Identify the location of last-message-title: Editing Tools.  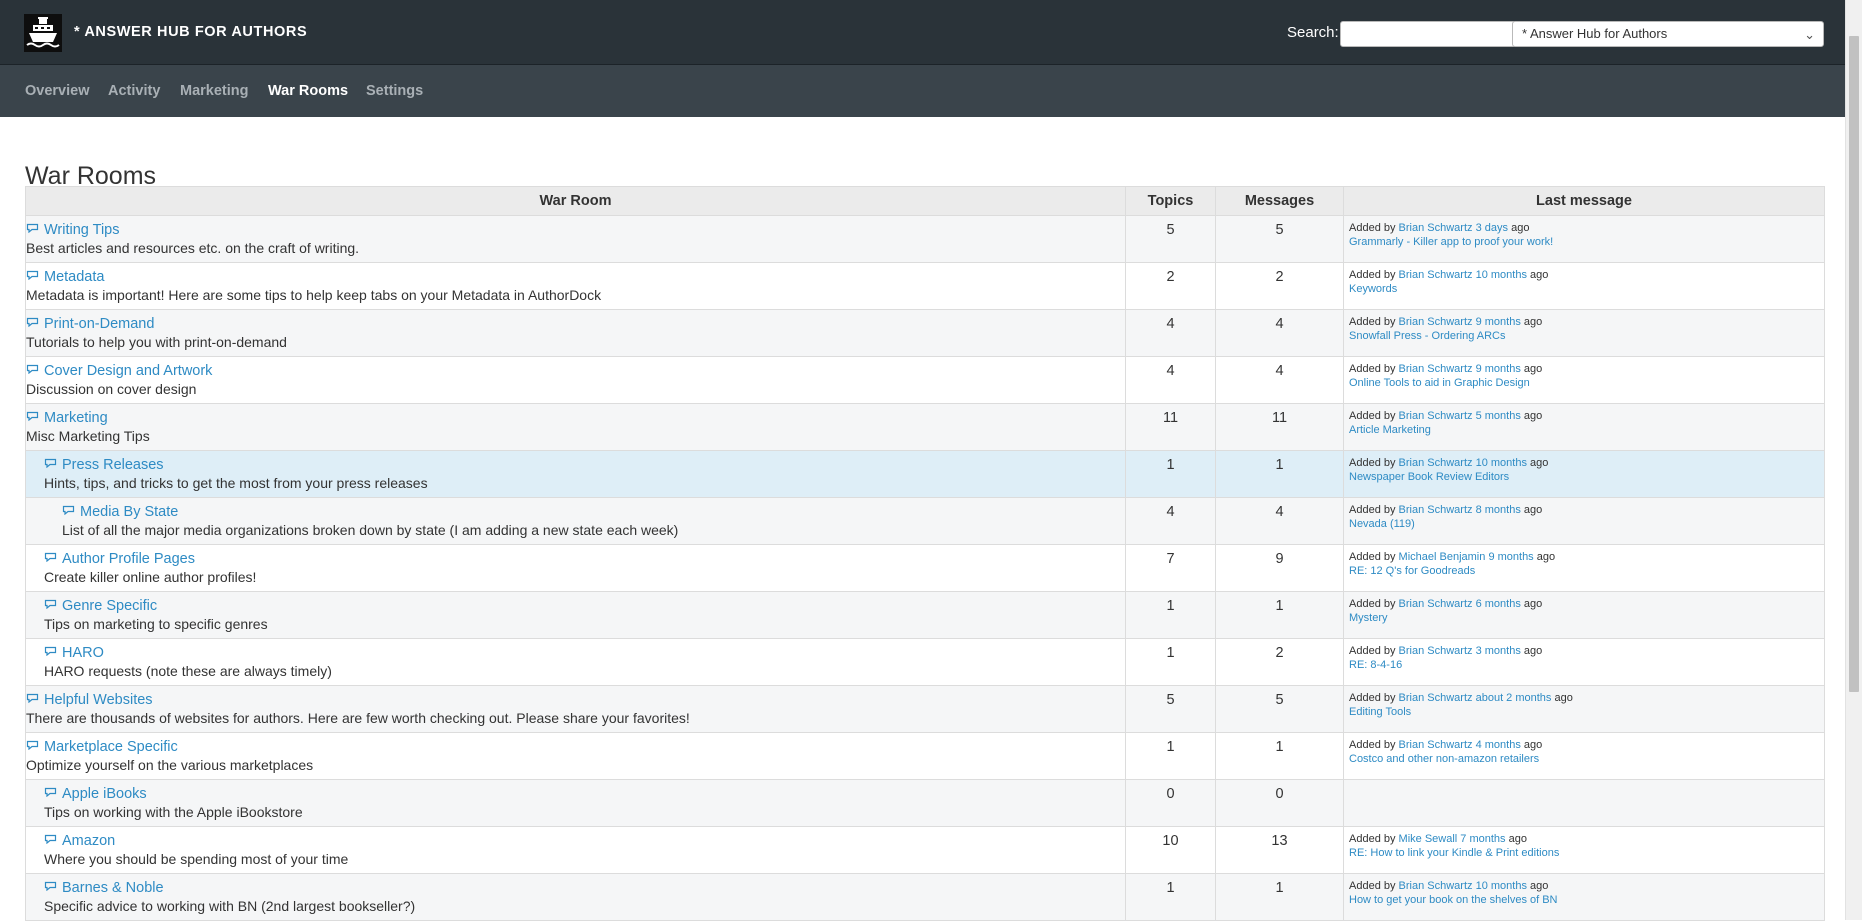
(1586, 712).